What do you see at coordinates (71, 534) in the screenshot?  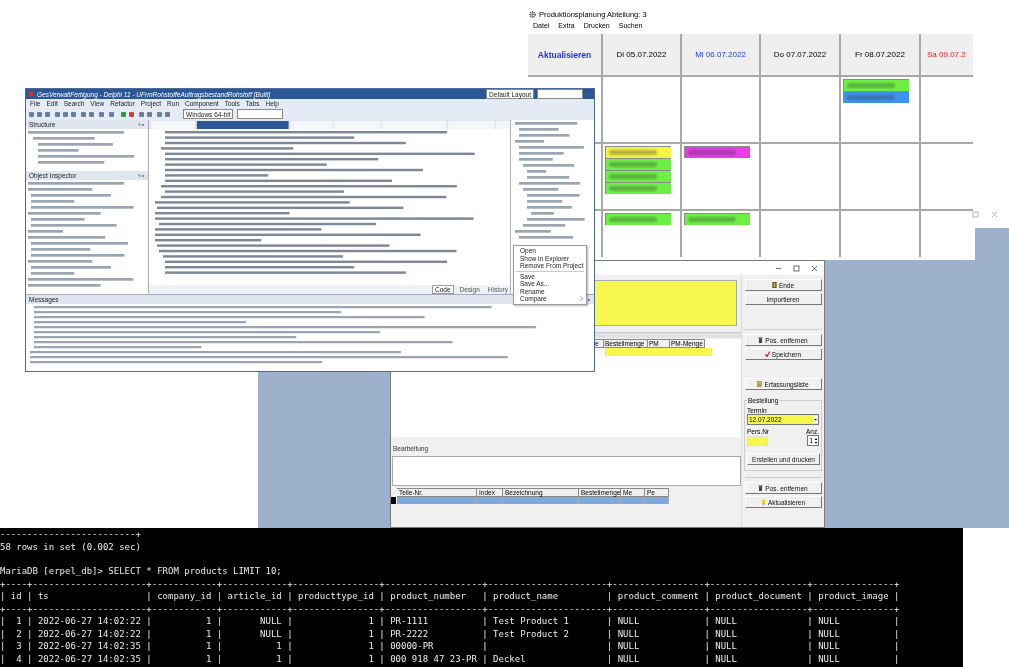 I see `terminal-line: -------------------------+` at bounding box center [71, 534].